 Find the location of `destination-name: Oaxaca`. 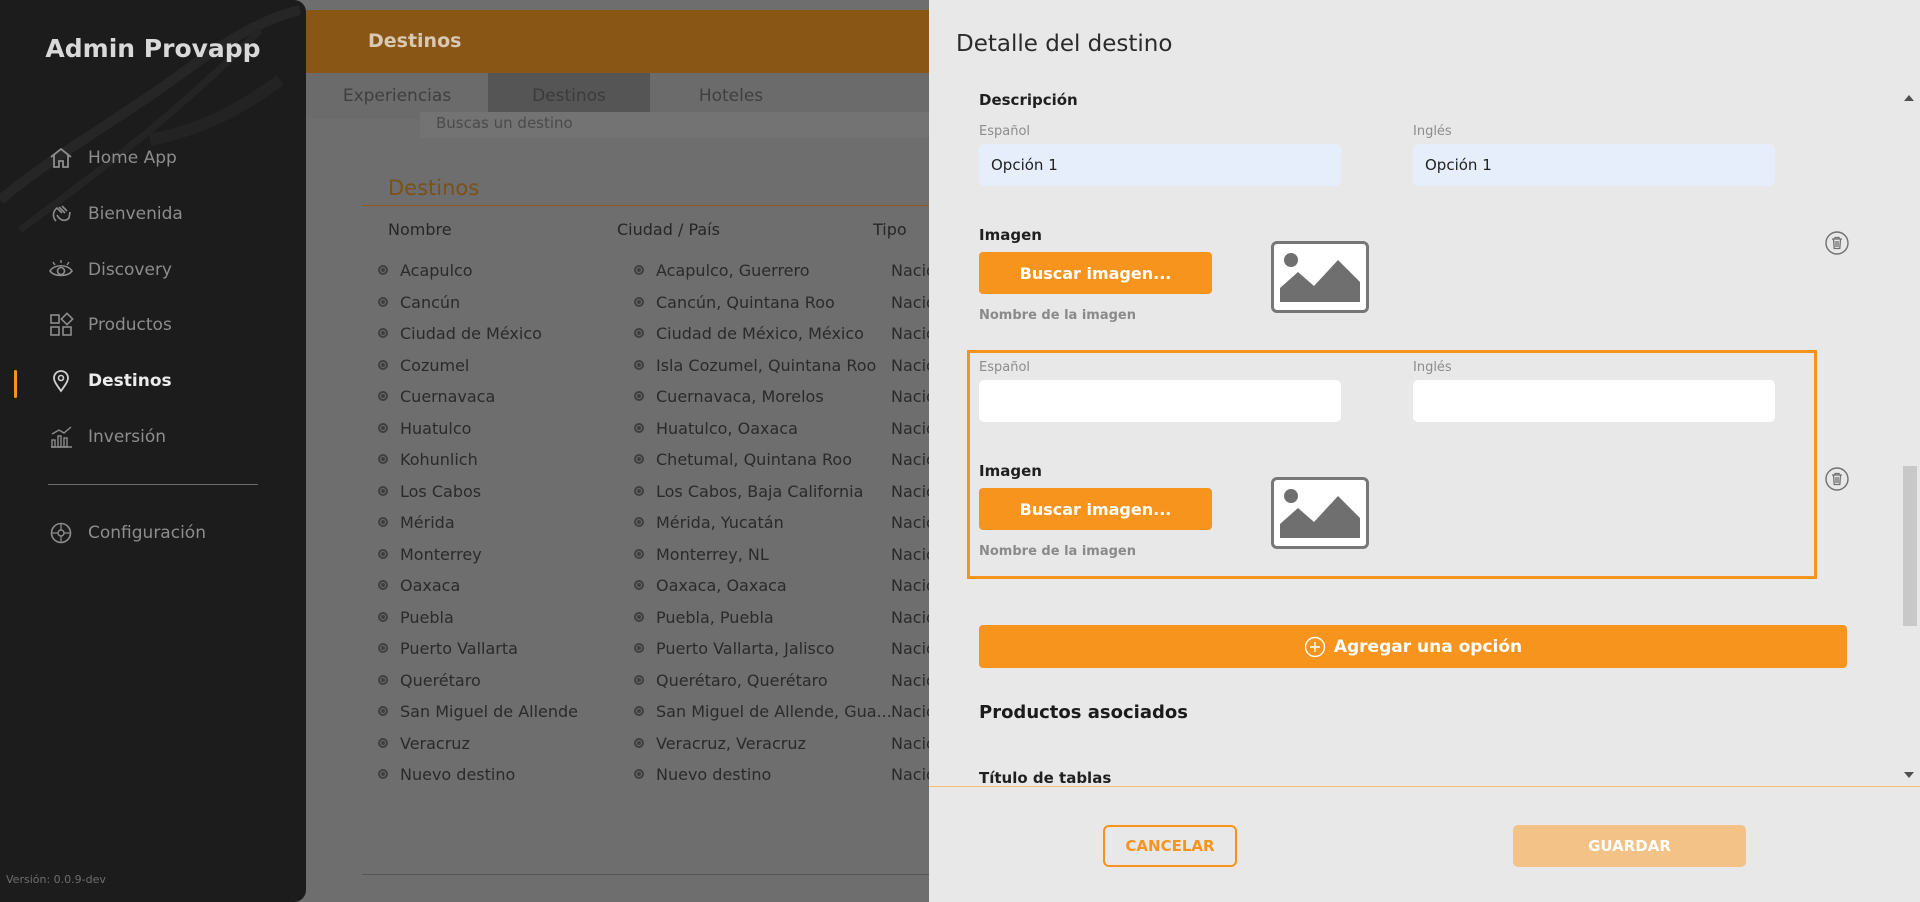

destination-name: Oaxaca is located at coordinates (430, 585).